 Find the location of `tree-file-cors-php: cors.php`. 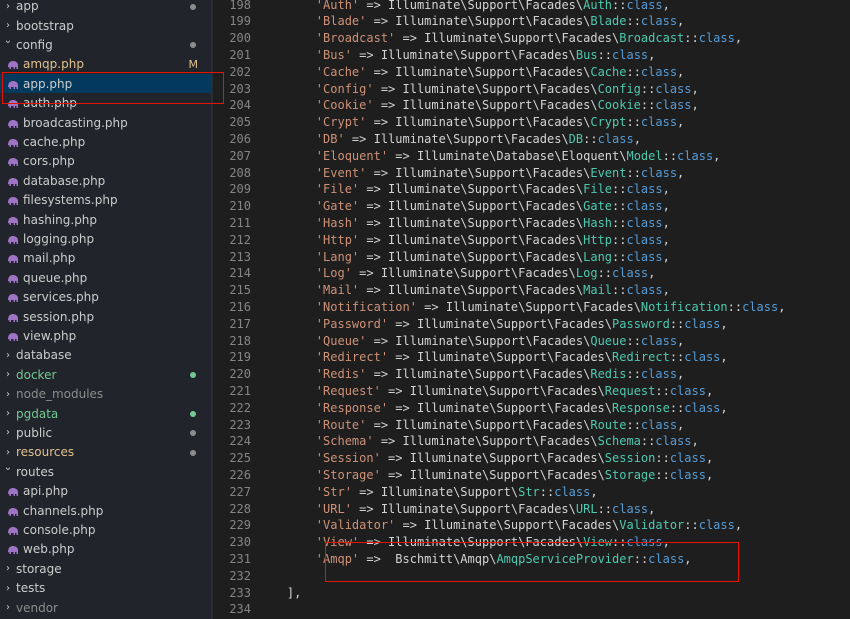

tree-file-cors-php: cors.php is located at coordinates (105, 161).